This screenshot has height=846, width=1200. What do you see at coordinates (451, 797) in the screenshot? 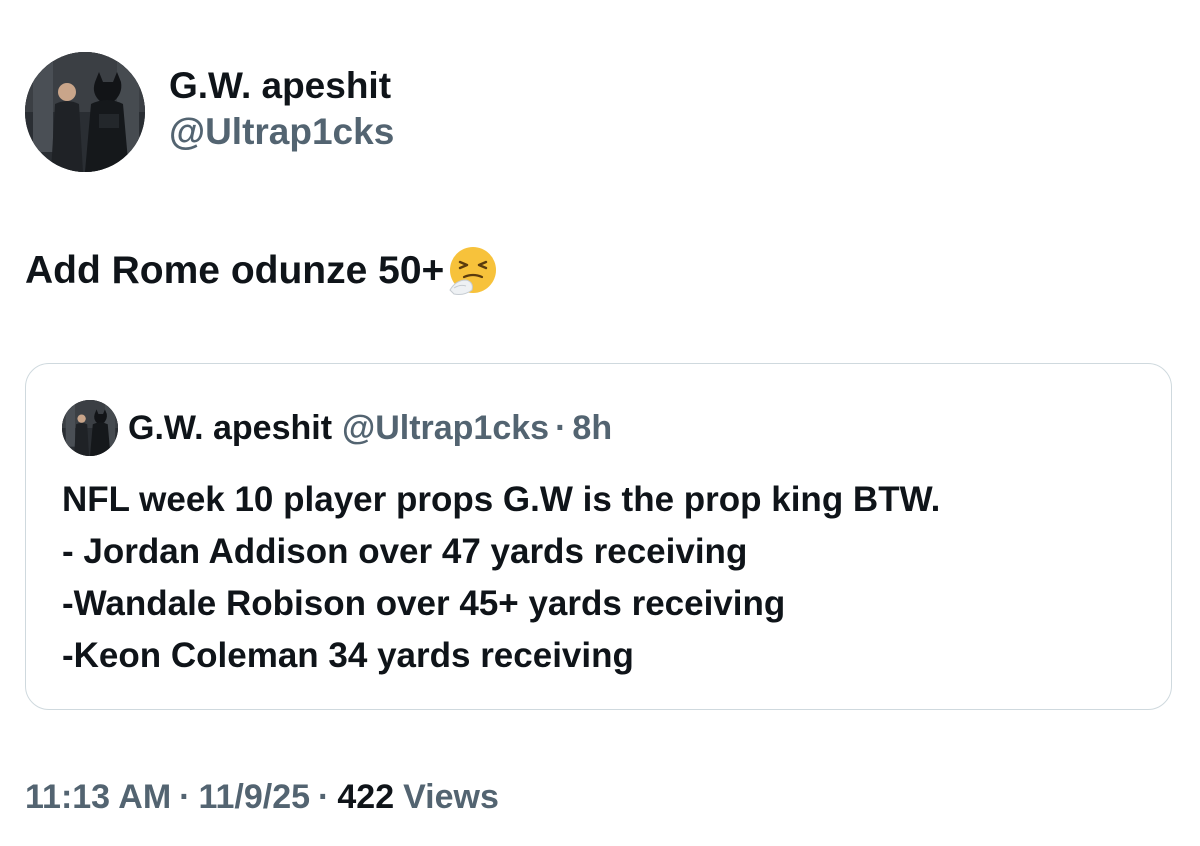
I see `views-label: Views` at bounding box center [451, 797].